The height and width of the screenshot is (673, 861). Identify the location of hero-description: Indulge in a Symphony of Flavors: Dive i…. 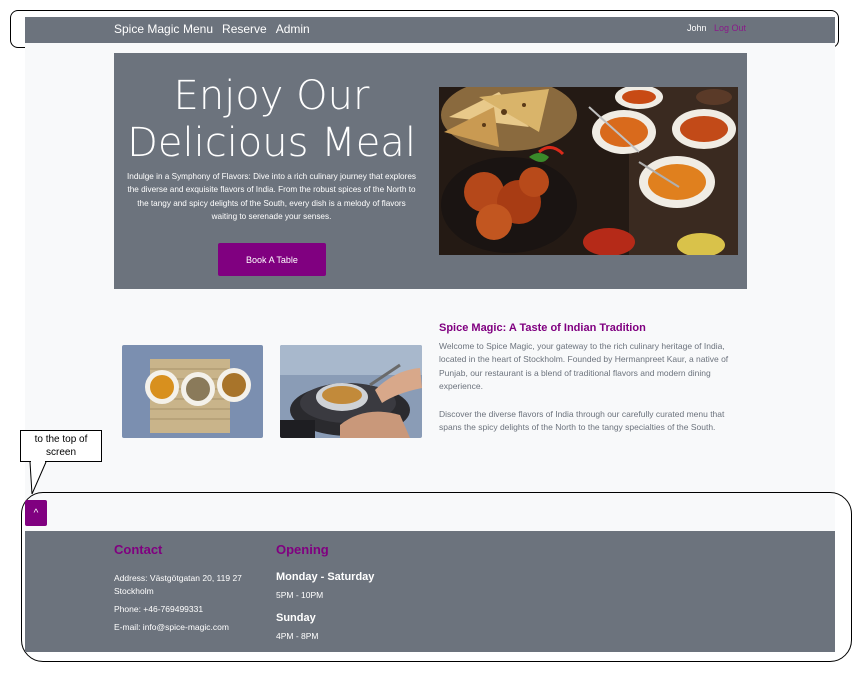
(271, 196).